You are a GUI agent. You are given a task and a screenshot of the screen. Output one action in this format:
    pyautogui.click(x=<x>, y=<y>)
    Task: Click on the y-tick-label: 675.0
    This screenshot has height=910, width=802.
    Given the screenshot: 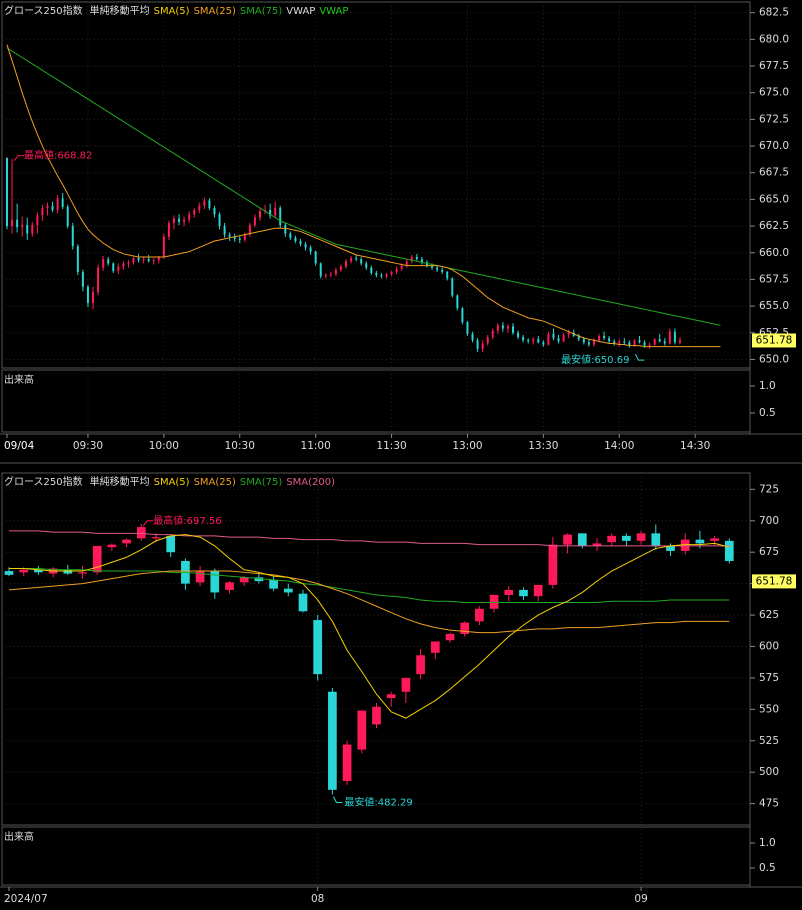 What is the action you would take?
    pyautogui.click(x=774, y=93)
    